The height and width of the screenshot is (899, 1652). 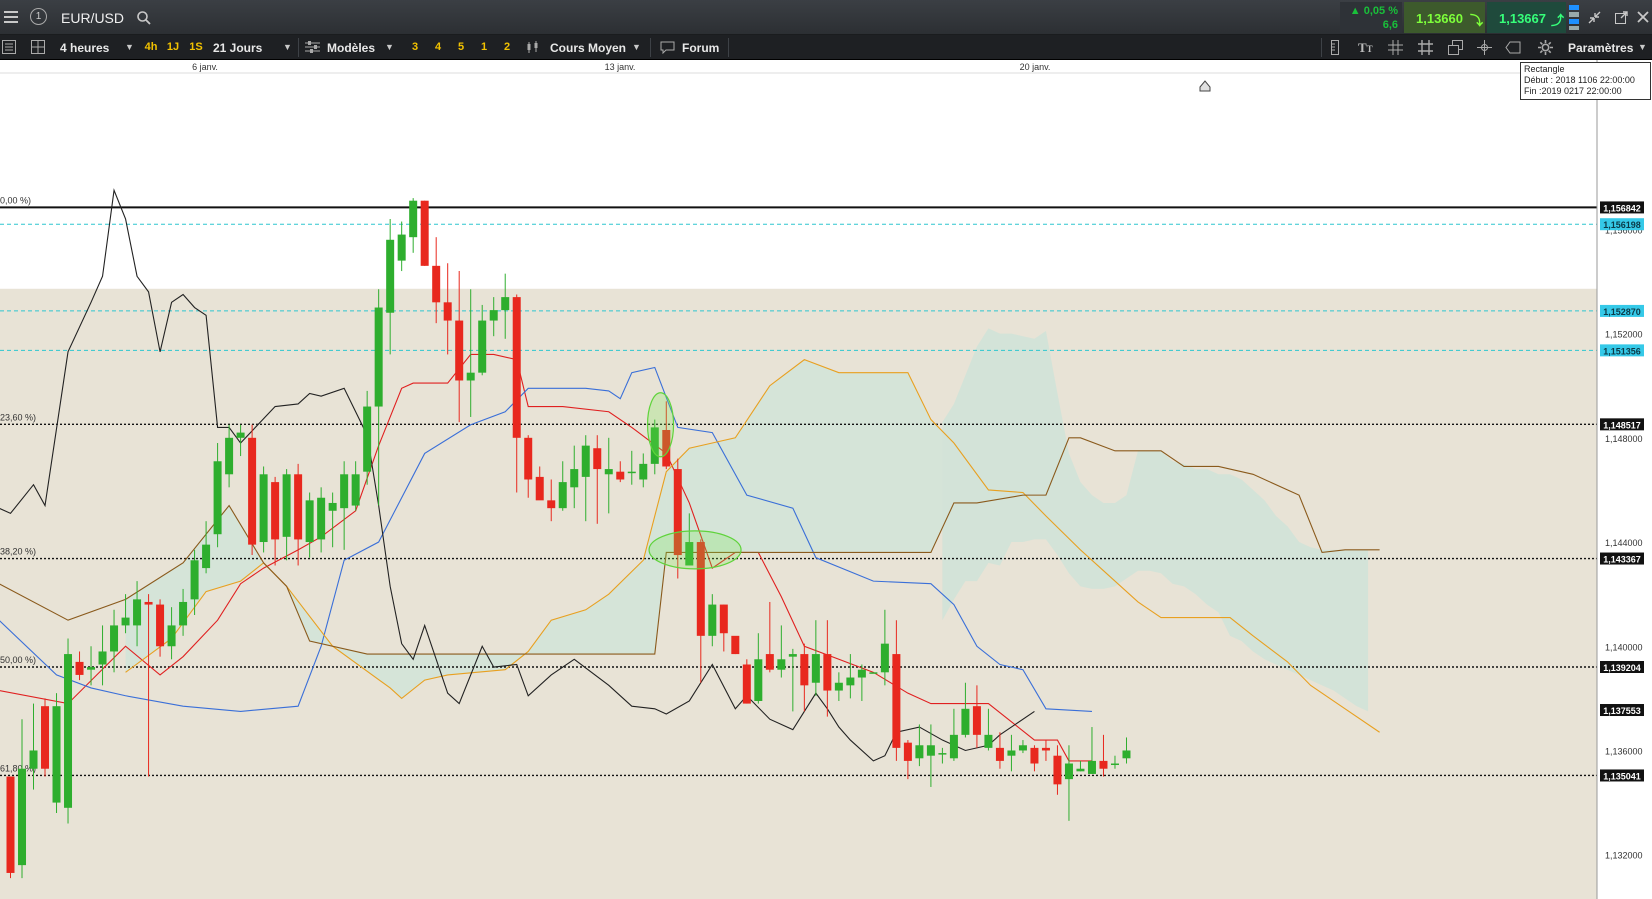 I want to click on y-tick-label: 1,132000, so click(x=1624, y=856).